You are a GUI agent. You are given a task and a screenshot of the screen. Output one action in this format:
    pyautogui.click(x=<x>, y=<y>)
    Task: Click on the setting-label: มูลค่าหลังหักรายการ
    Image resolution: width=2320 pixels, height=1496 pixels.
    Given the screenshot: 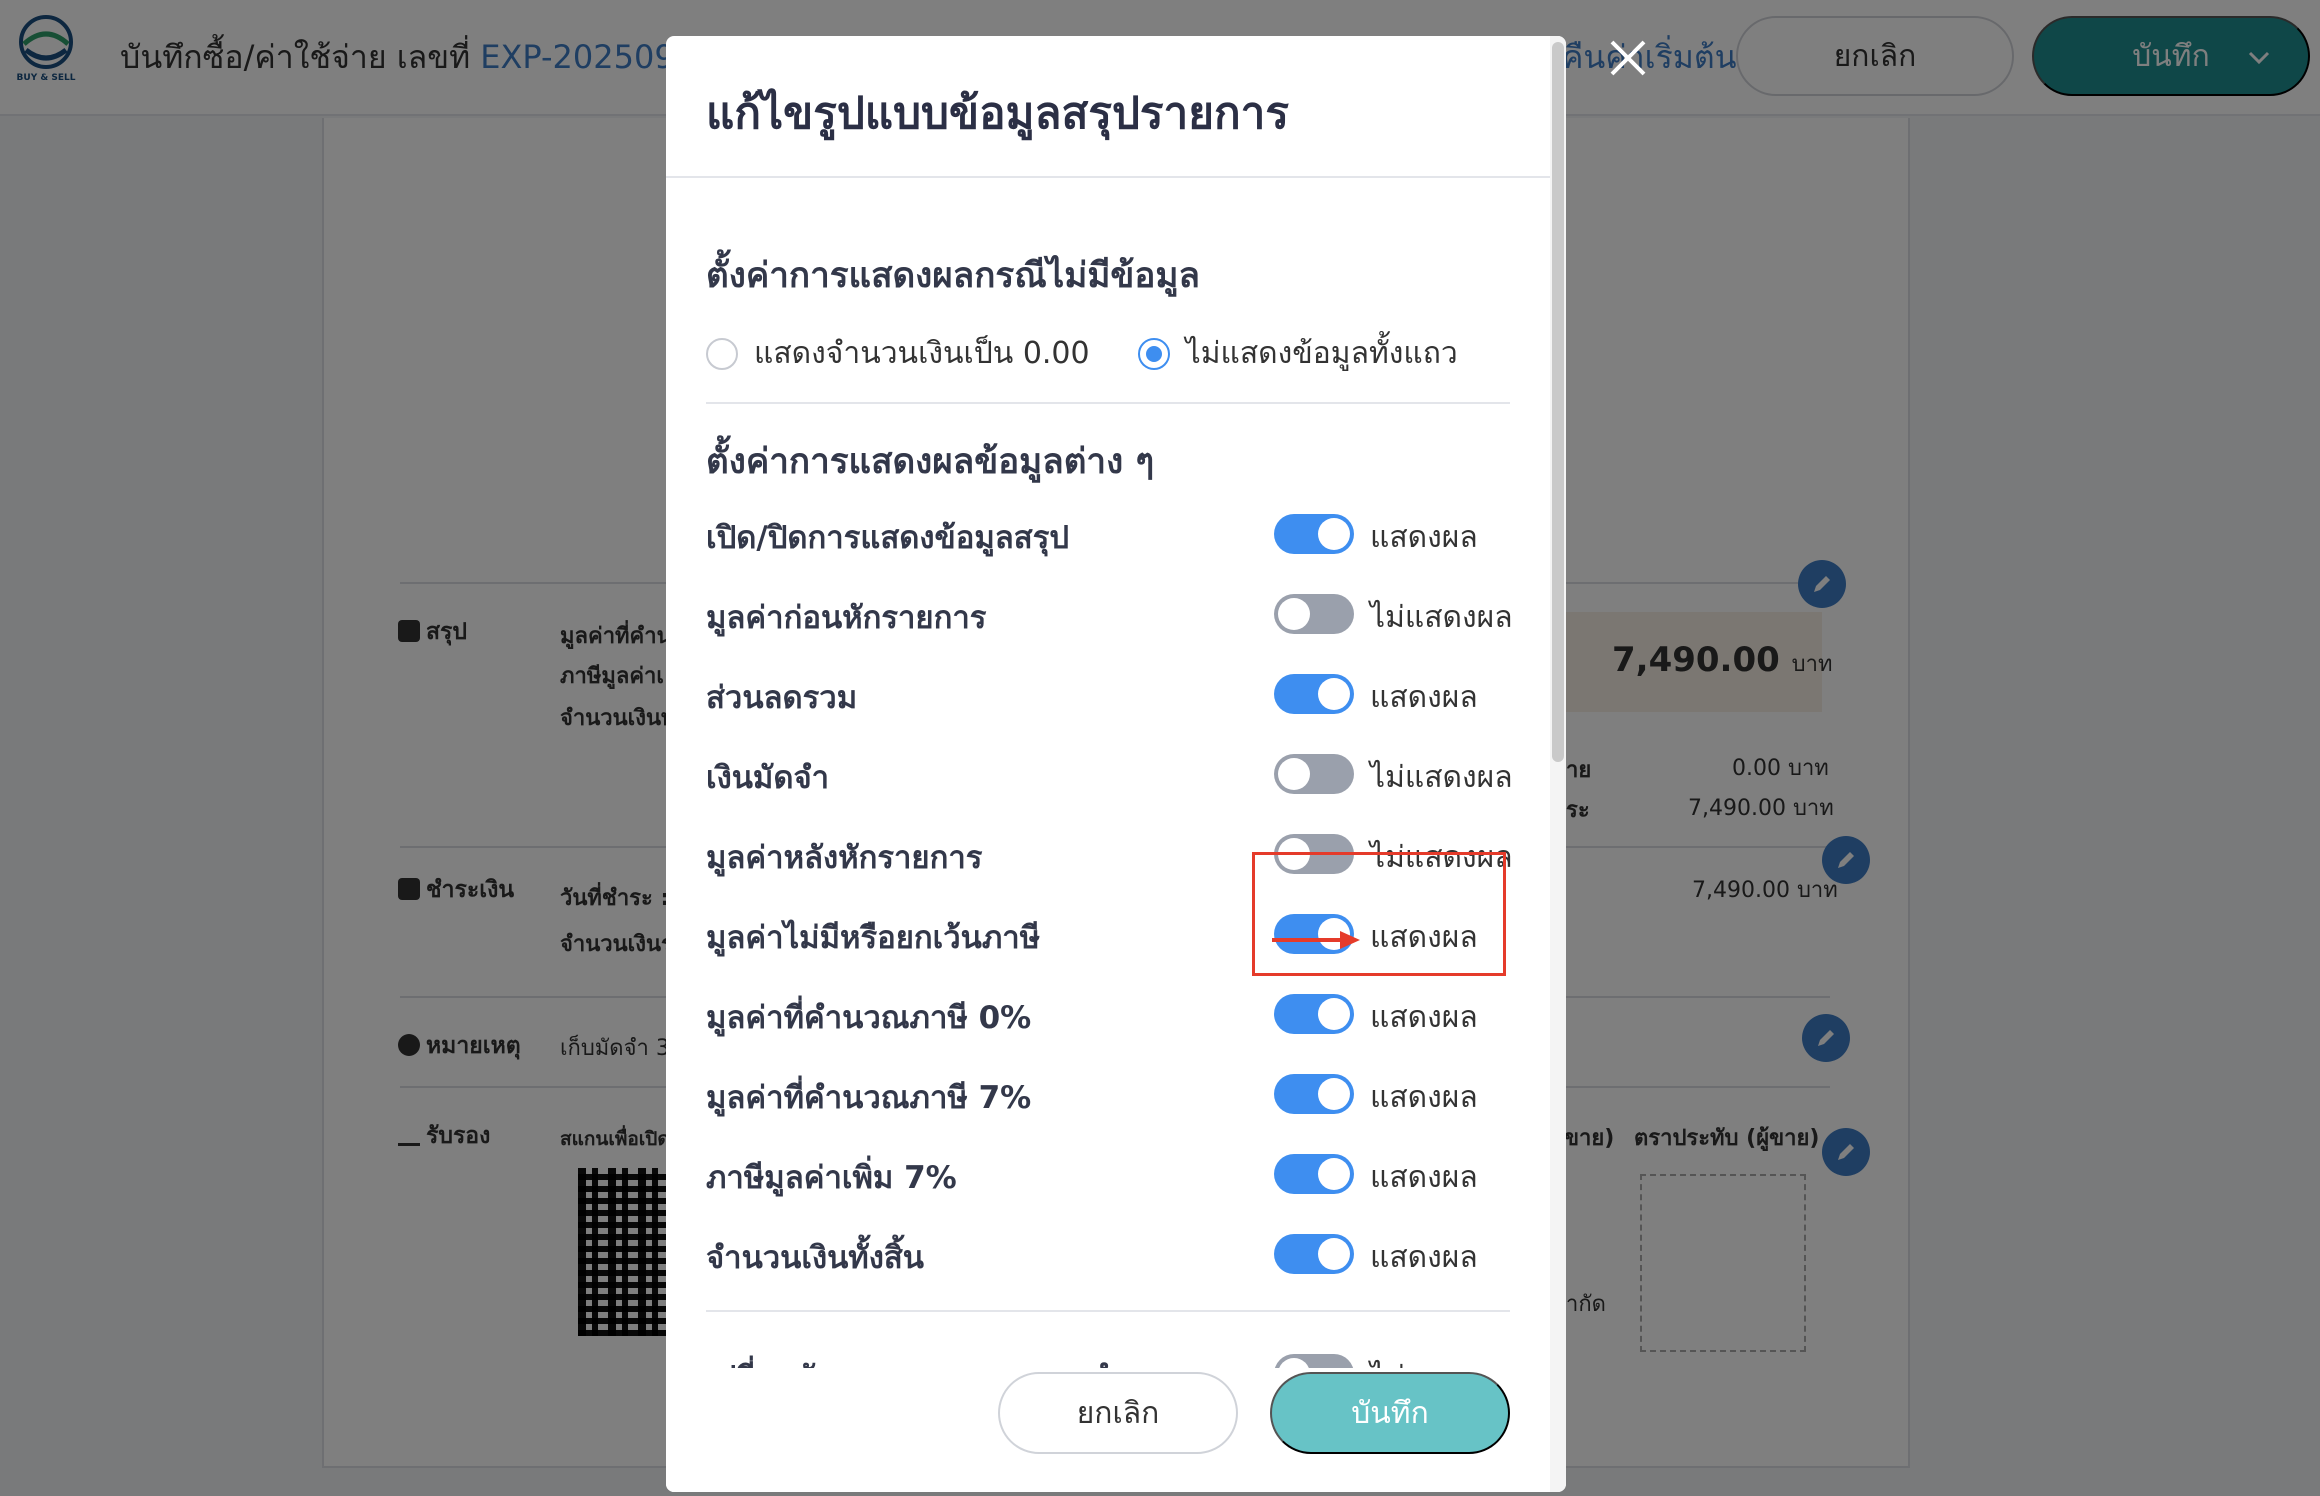 What is the action you would take?
    pyautogui.click(x=844, y=858)
    